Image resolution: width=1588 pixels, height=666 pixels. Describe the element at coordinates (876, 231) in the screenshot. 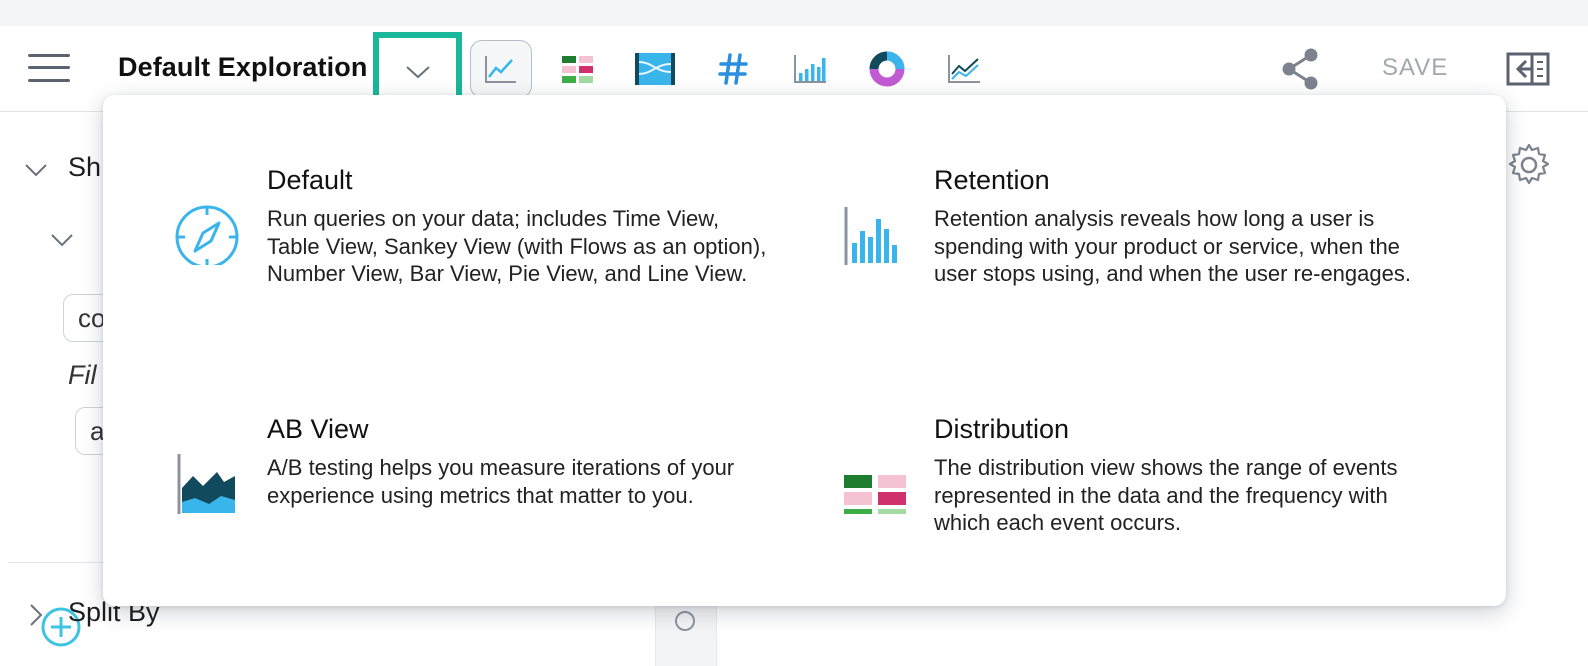

I see `bar-chart-icon` at that location.